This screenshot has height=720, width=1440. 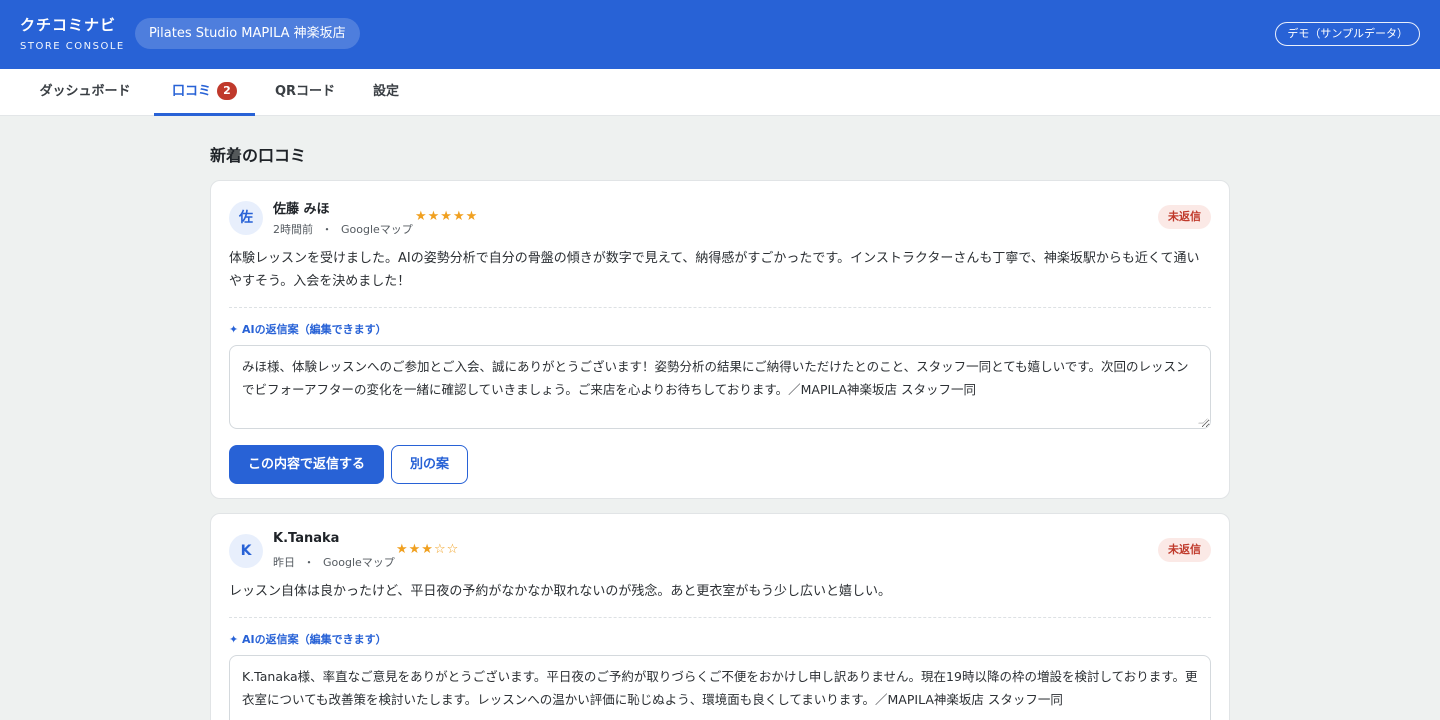 I want to click on demo-badge: デモ（サンプルデータ）, so click(x=1347, y=34).